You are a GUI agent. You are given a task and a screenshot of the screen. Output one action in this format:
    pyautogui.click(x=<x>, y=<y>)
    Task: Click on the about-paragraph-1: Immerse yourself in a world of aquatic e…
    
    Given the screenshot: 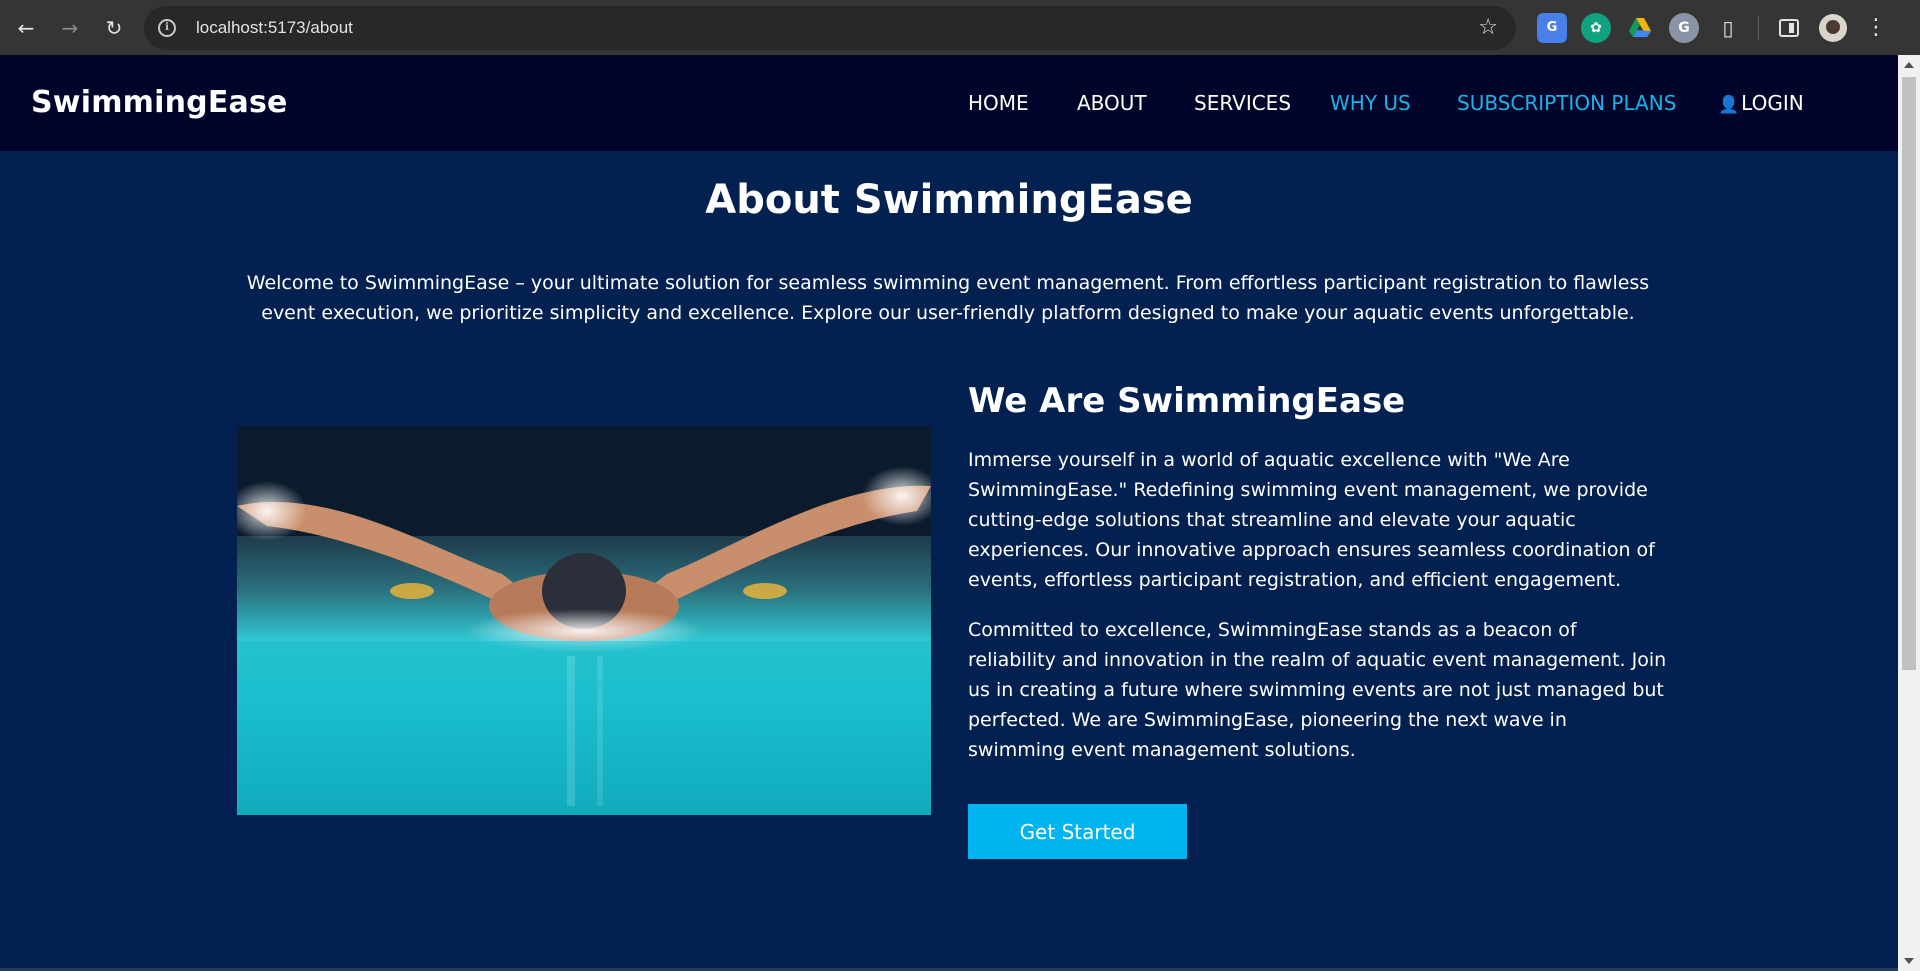 What is the action you would take?
    pyautogui.click(x=1311, y=520)
    